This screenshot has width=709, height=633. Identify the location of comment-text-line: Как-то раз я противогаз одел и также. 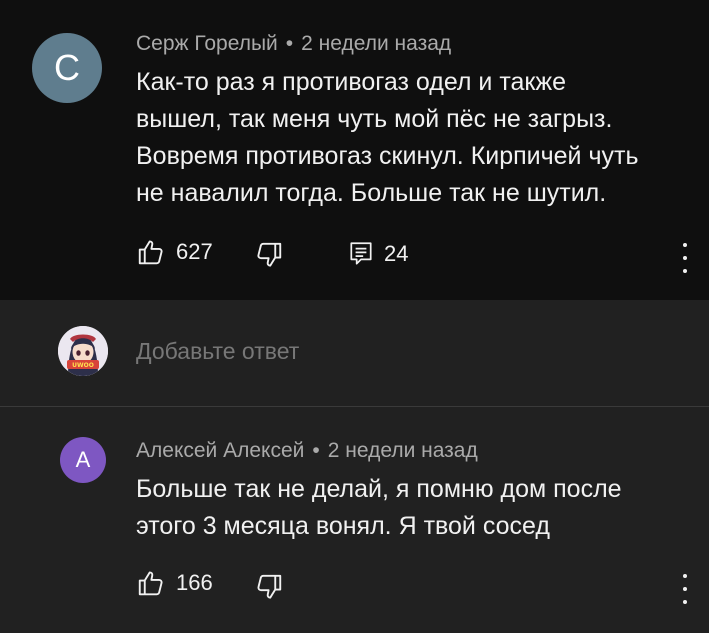
(351, 82).